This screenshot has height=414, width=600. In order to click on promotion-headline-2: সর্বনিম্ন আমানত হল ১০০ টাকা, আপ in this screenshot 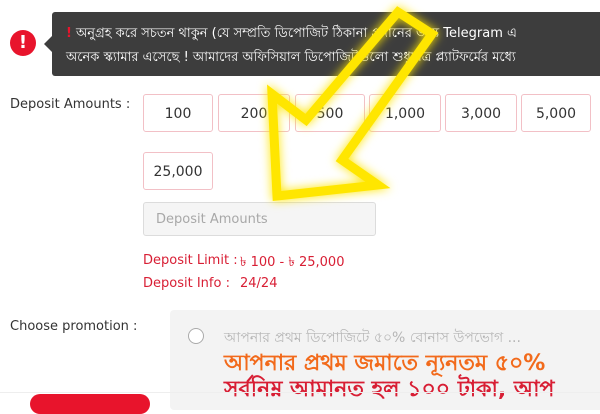, I will do `click(389, 389)`.